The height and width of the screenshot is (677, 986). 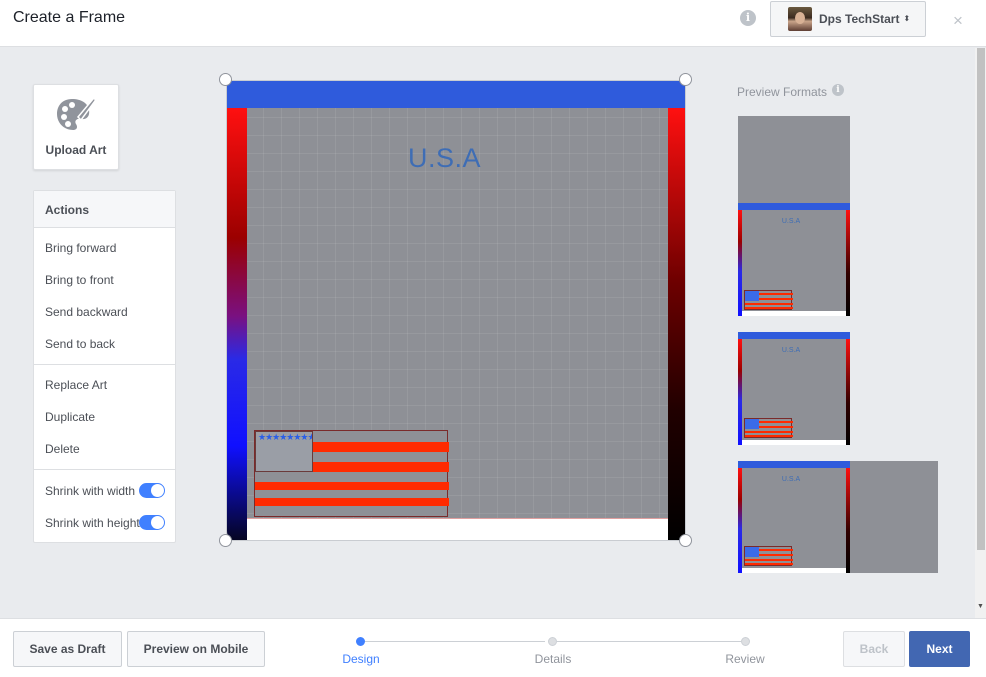 I want to click on frame-top-bar, so click(x=456, y=94).